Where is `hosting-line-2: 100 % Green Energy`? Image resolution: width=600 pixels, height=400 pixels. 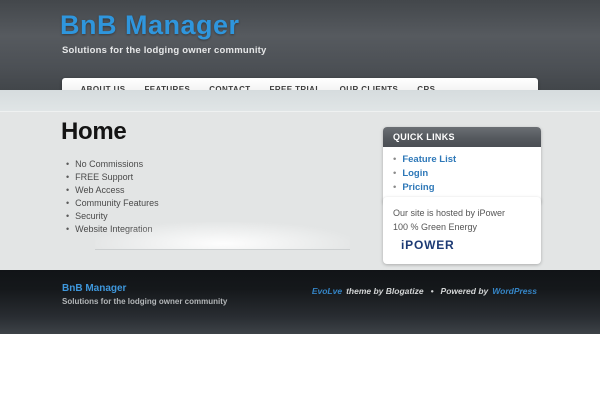
hosting-line-2: 100 % Green Energy is located at coordinates (435, 227).